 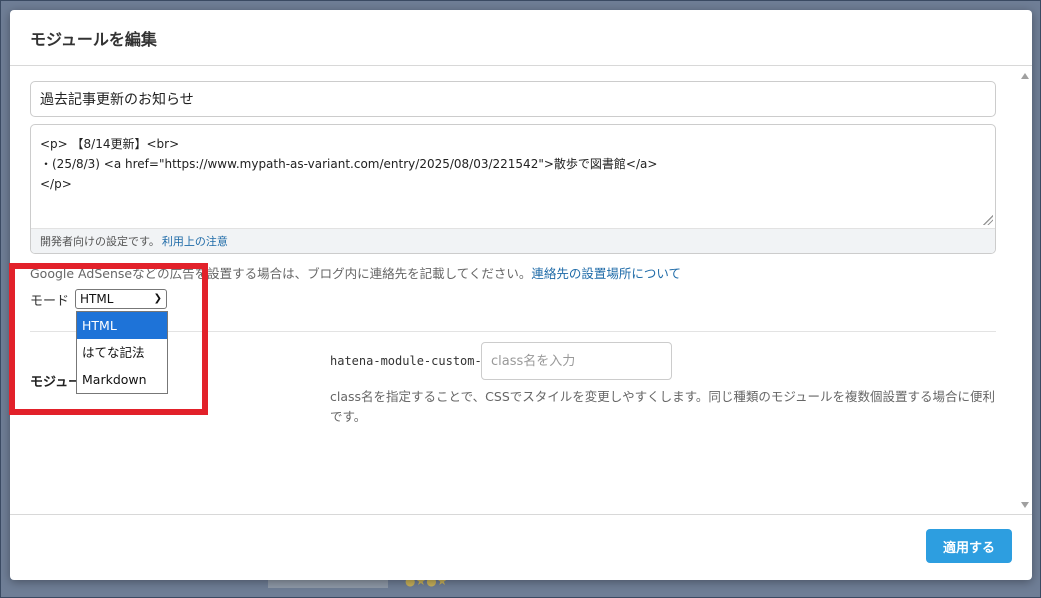 What do you see at coordinates (158, 298) in the screenshot?
I see `chevron-down-icon: ❯` at bounding box center [158, 298].